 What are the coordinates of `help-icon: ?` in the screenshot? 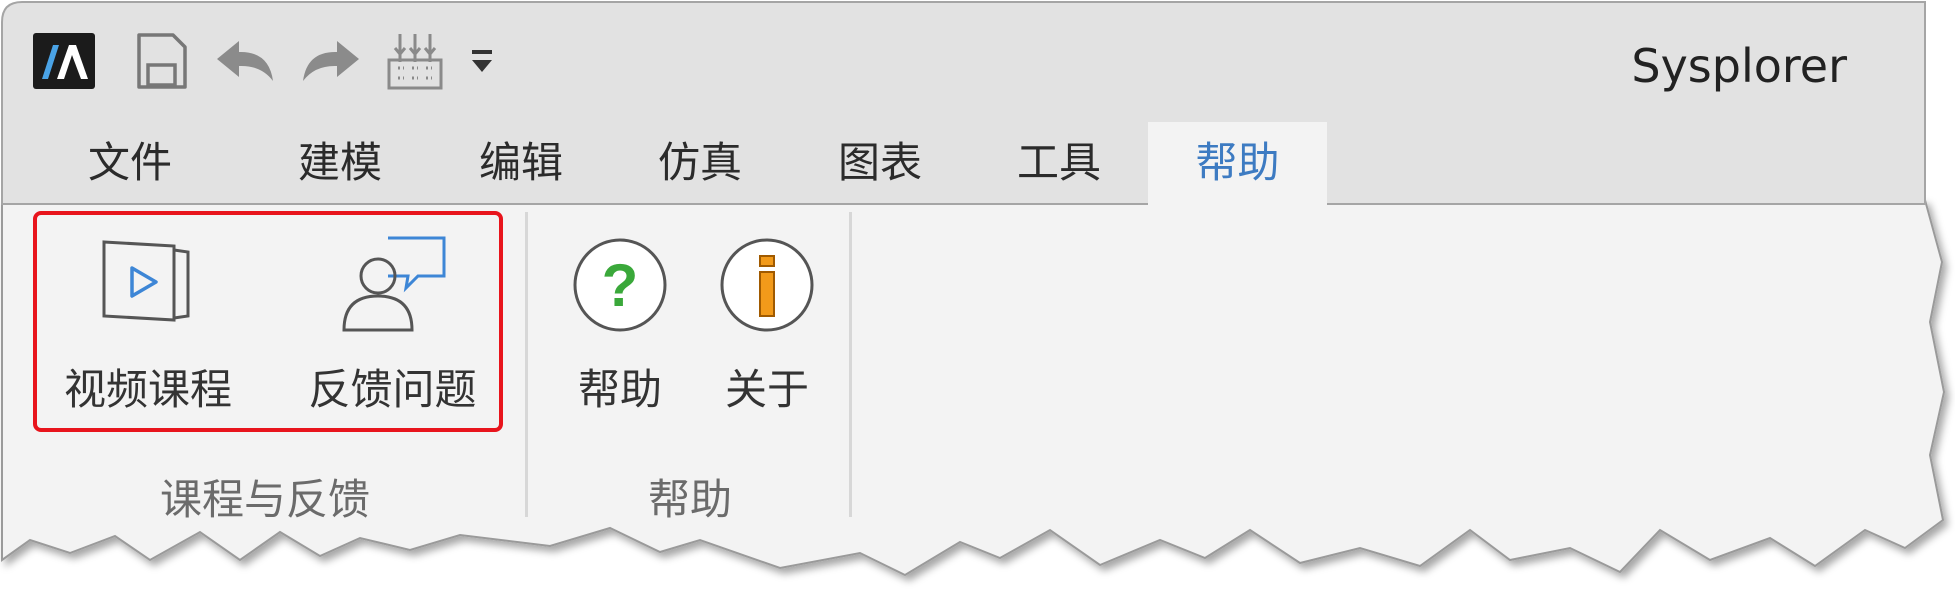 It's located at (620, 285).